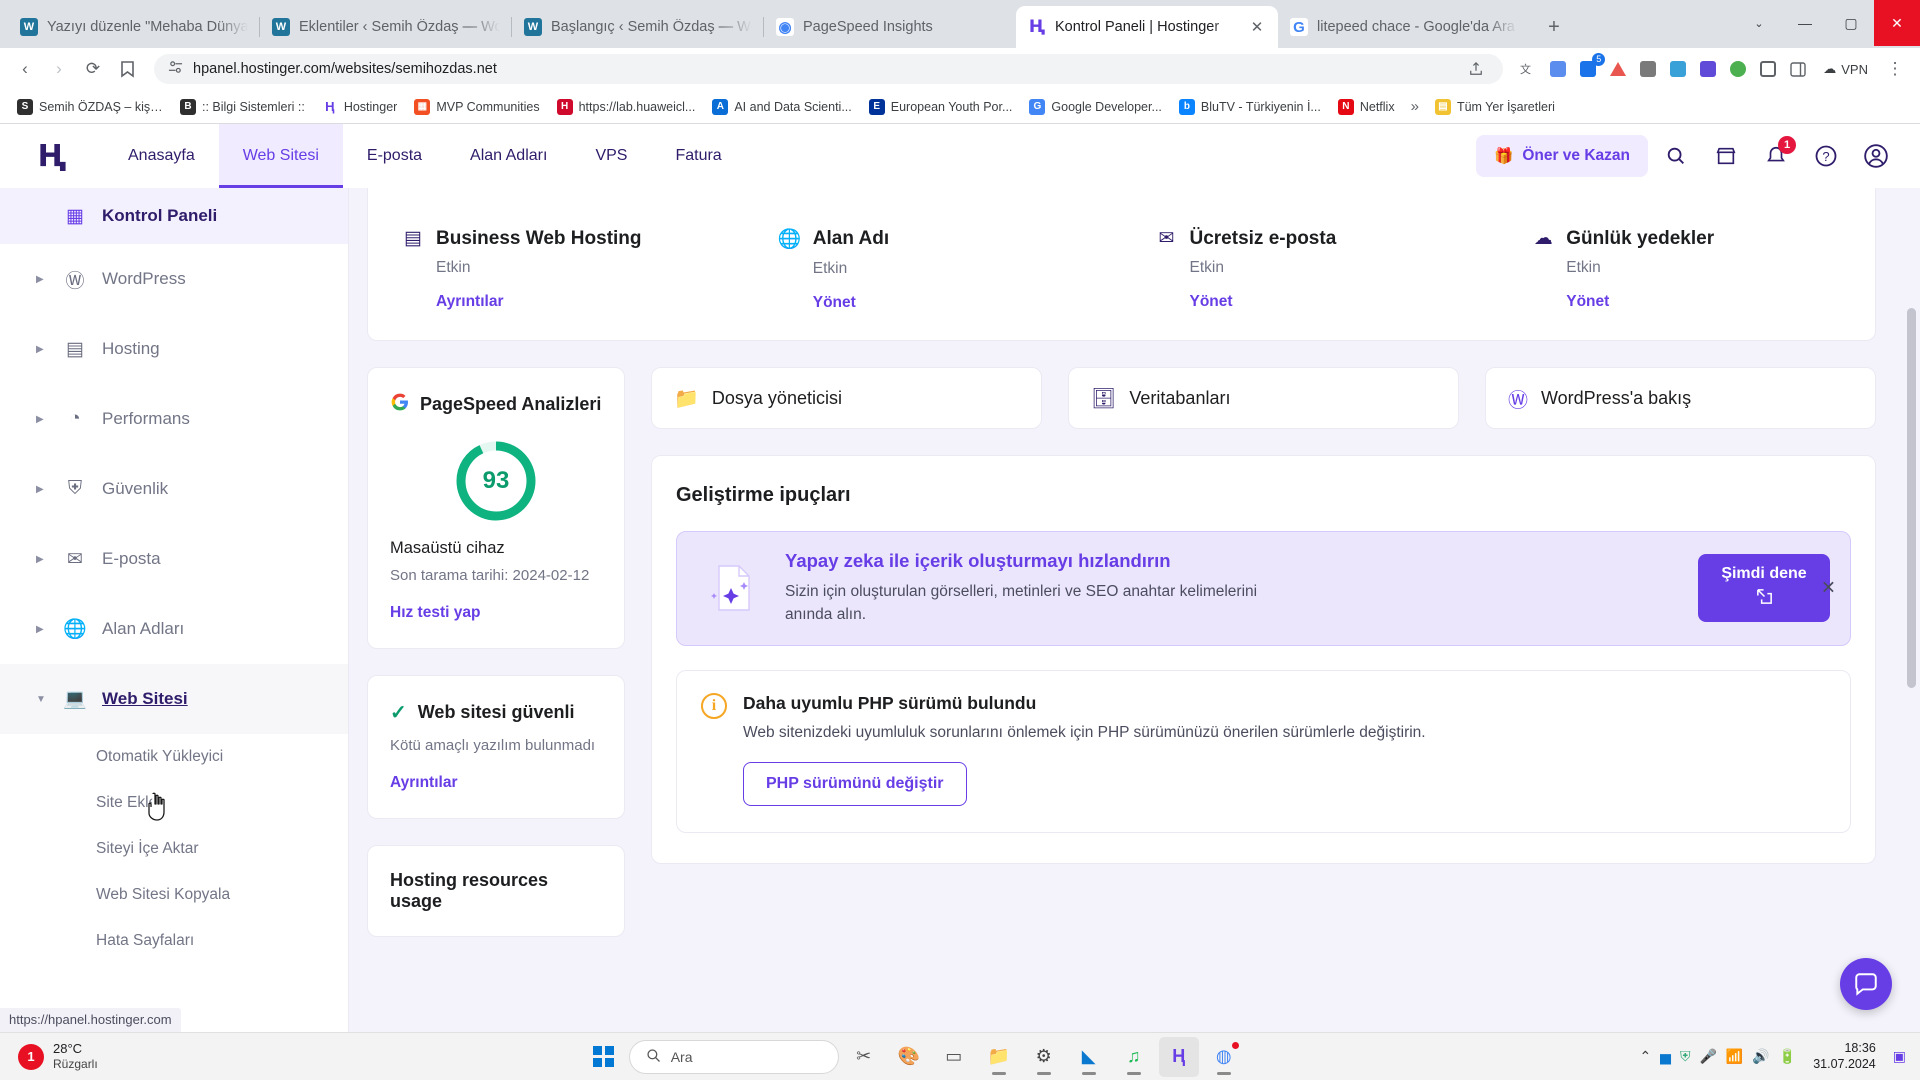 The width and height of the screenshot is (1920, 1080). Describe the element at coordinates (1562, 156) in the screenshot. I see `refer-and-earn-button: 🎁 Öner ve Kazan` at that location.